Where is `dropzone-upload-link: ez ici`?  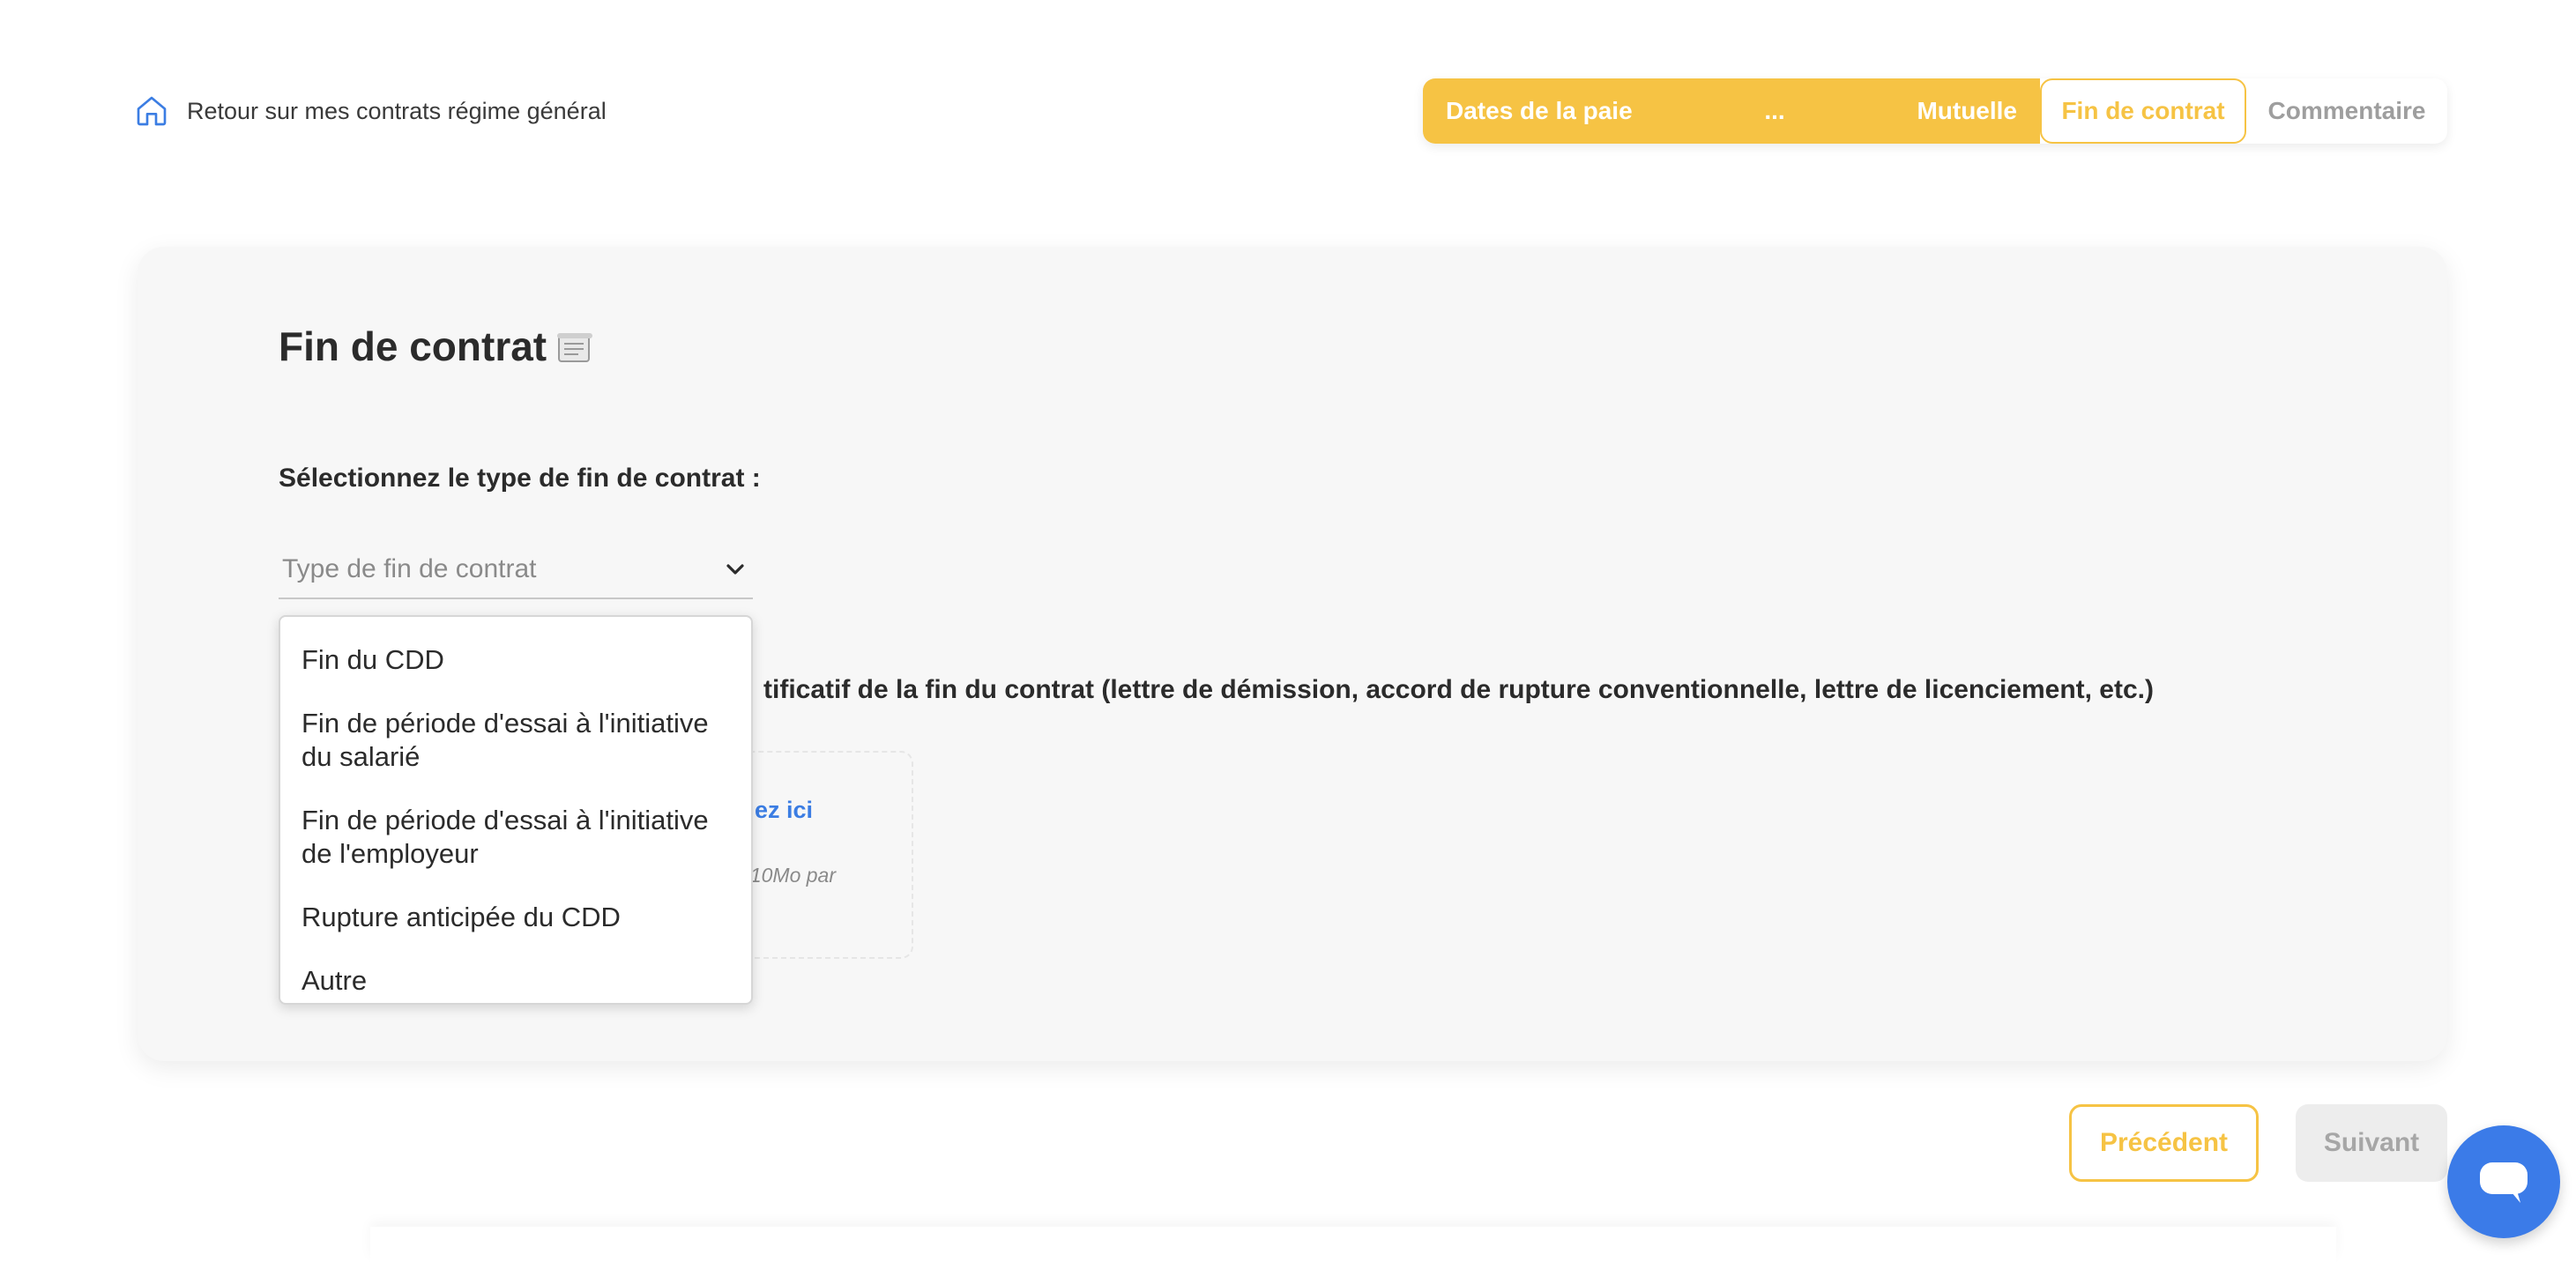 dropzone-upload-link: ez ici is located at coordinates (784, 810).